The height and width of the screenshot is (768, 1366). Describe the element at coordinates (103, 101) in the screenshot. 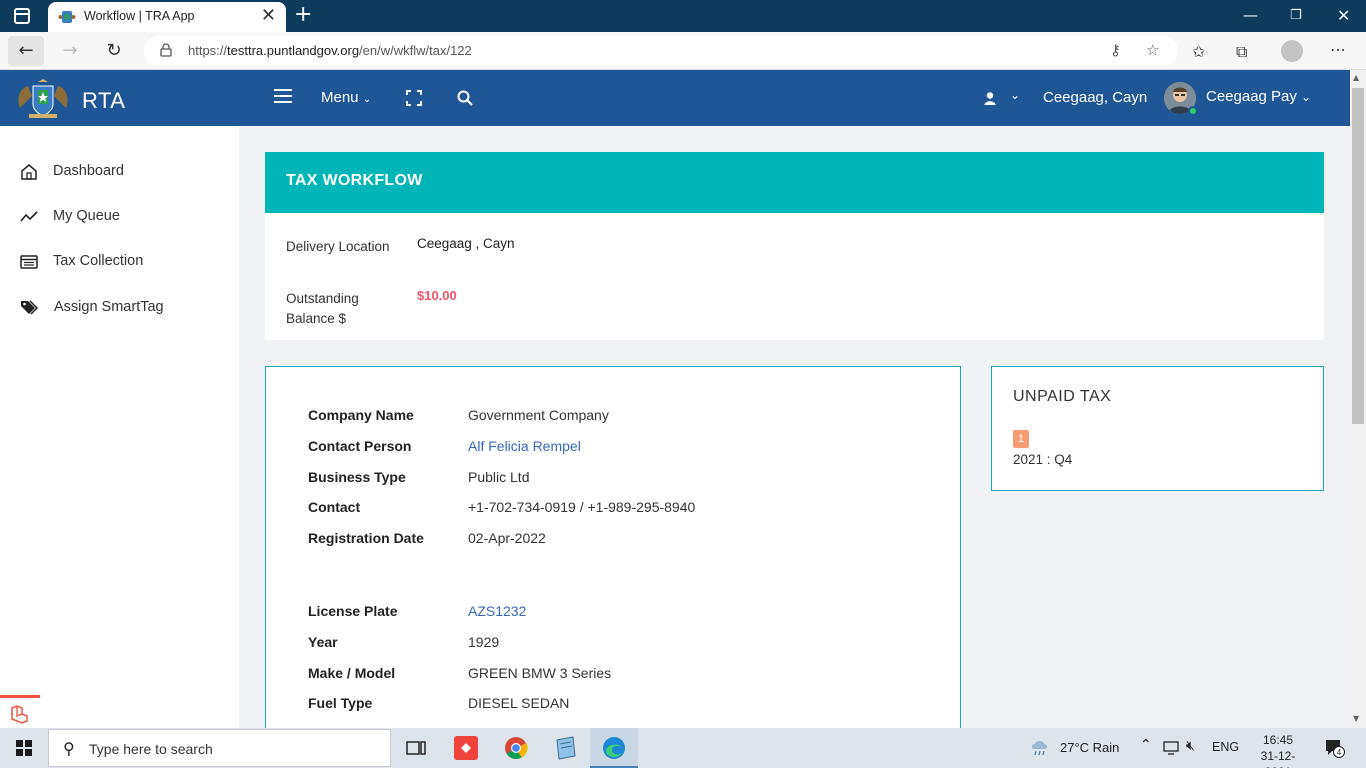

I see `brand-name: RTA` at that location.